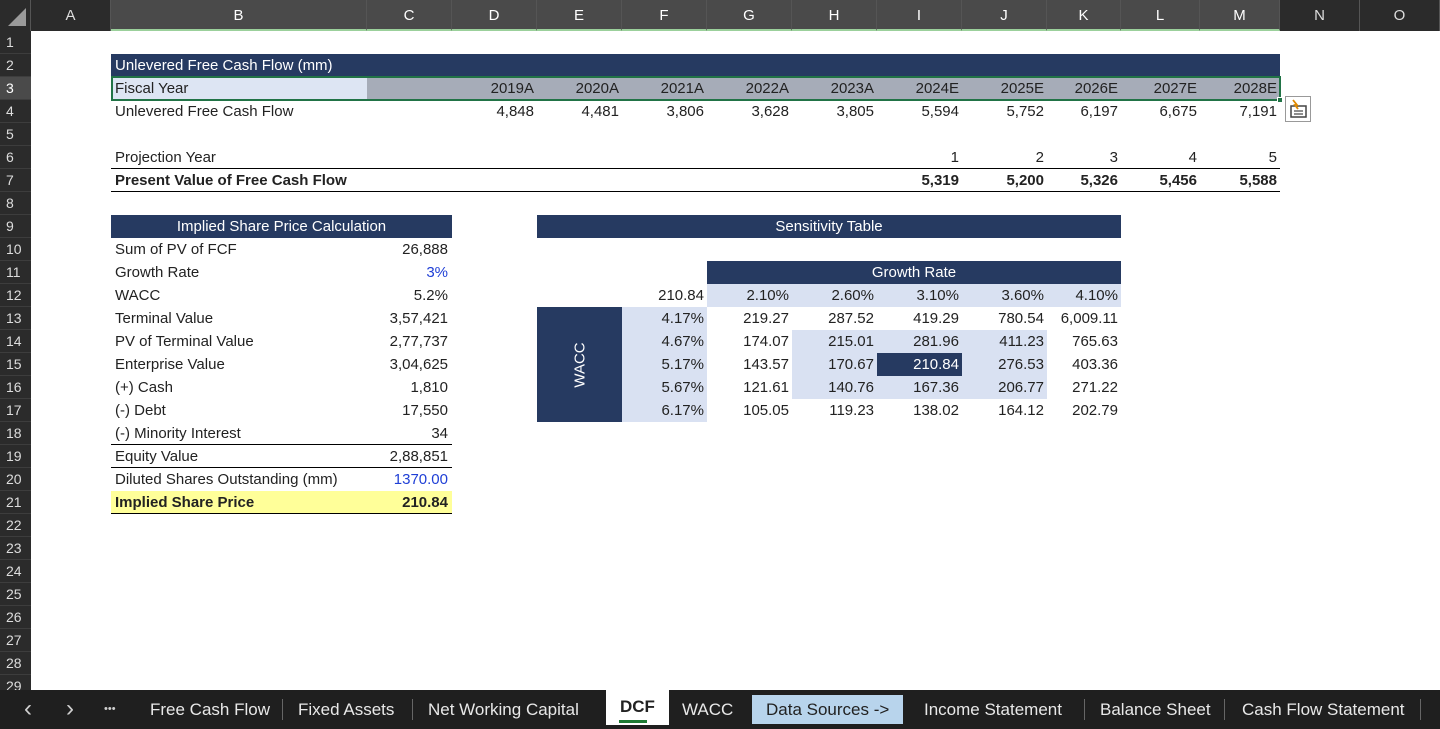  What do you see at coordinates (15, 272) in the screenshot?
I see `row-header-11: 11` at bounding box center [15, 272].